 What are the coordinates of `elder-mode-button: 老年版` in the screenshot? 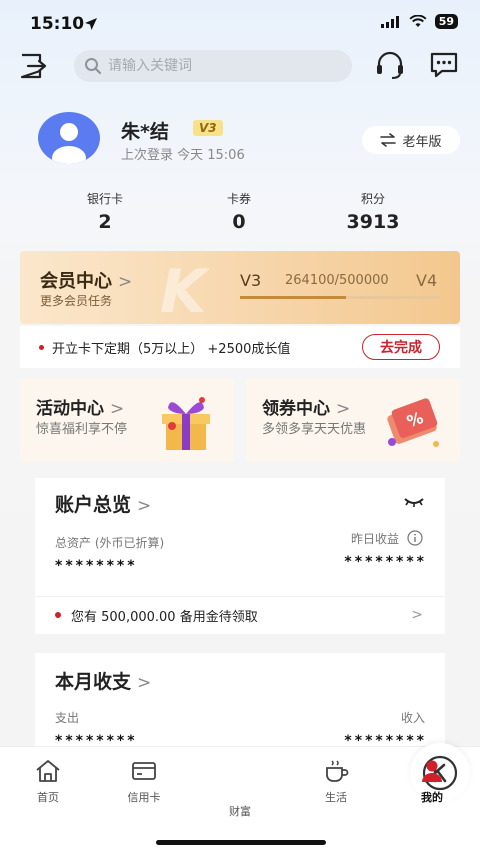 It's located at (411, 140).